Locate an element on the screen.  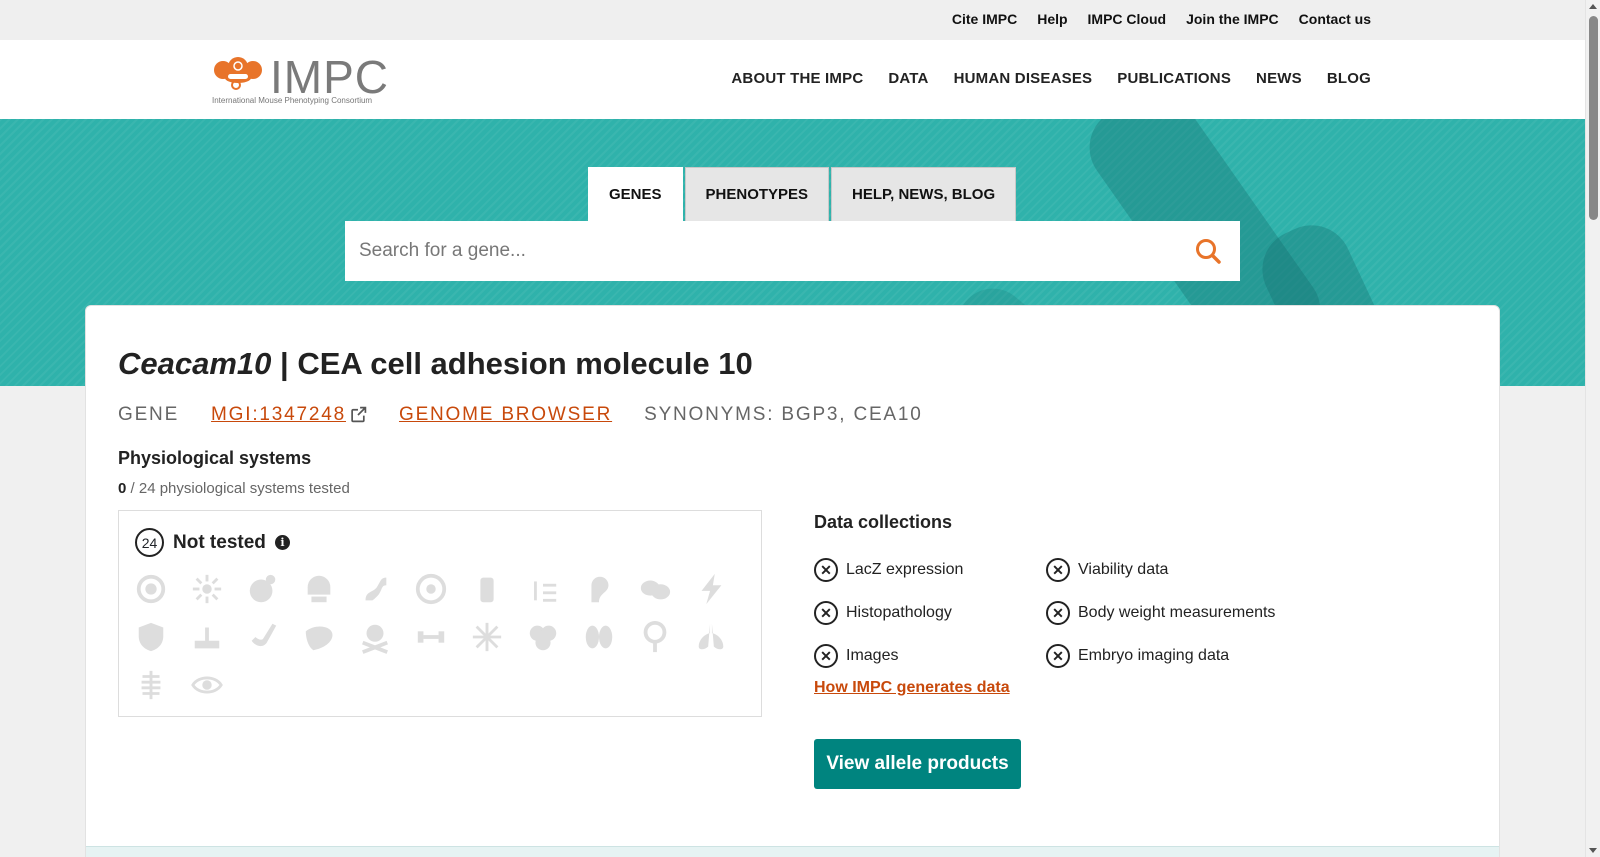
nav-human-diseases: HUMAN DISEASES is located at coordinates (1023, 78).